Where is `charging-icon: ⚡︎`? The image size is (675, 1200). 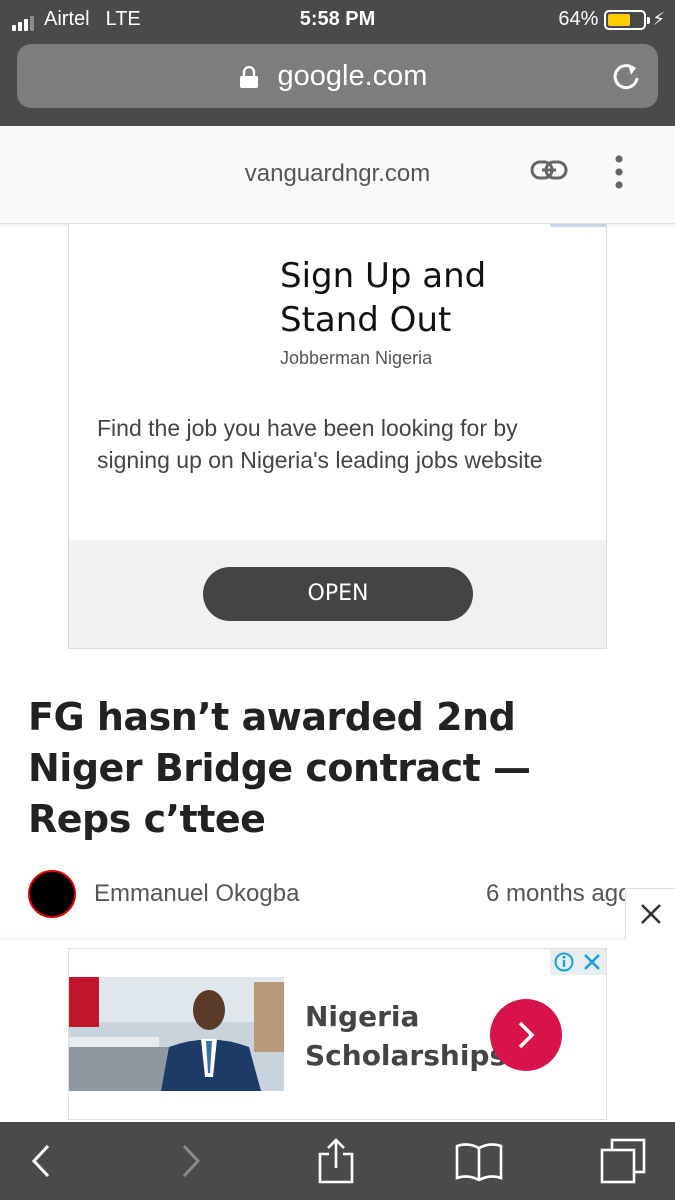 charging-icon: ⚡︎ is located at coordinates (658, 19).